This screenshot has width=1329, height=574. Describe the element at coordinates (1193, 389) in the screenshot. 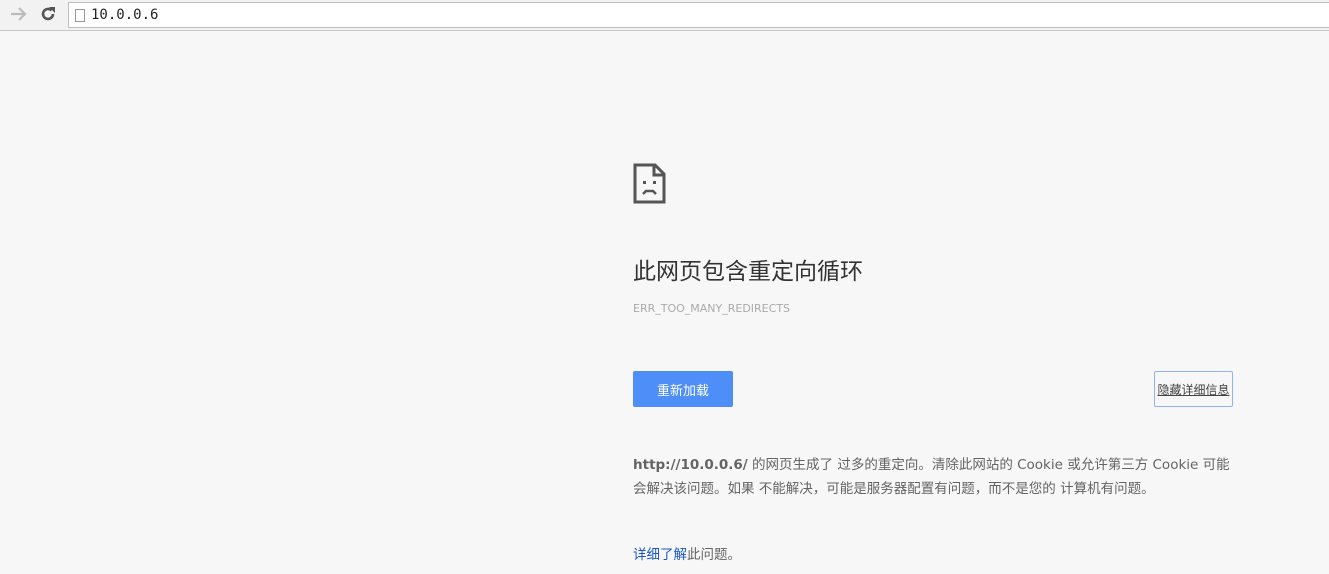

I see `hide-details-button: 隐藏详细信息` at that location.